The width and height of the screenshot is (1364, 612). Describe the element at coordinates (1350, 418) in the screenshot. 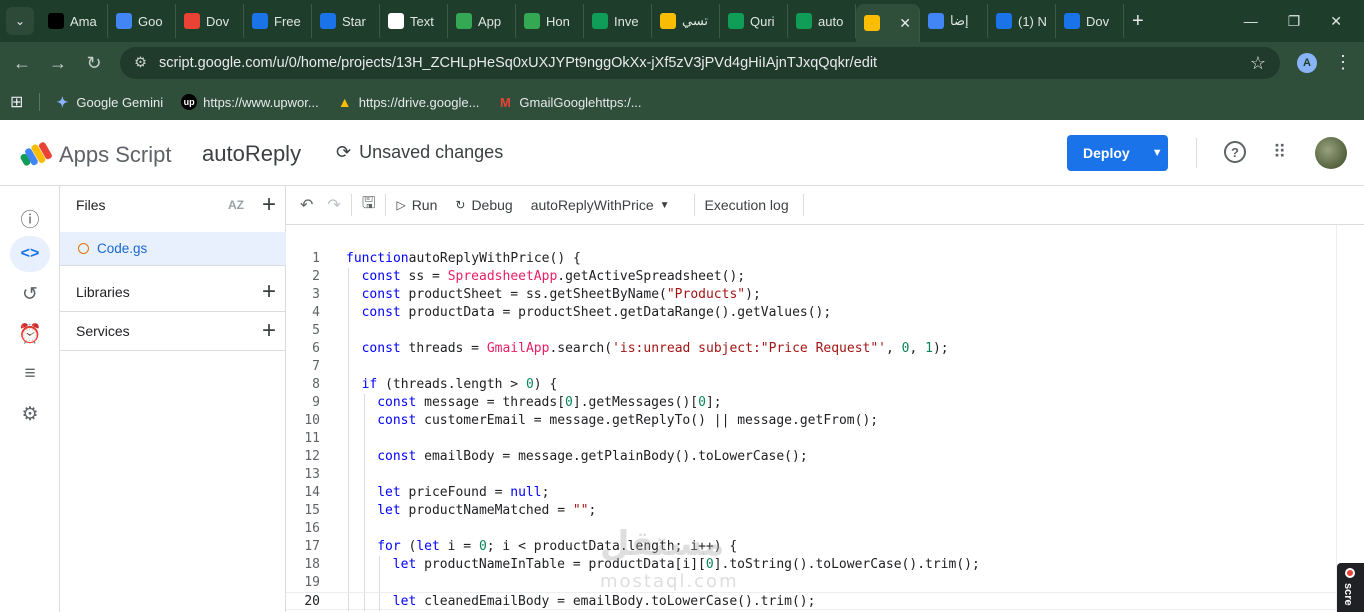

I see `editor-scrollbar` at that location.